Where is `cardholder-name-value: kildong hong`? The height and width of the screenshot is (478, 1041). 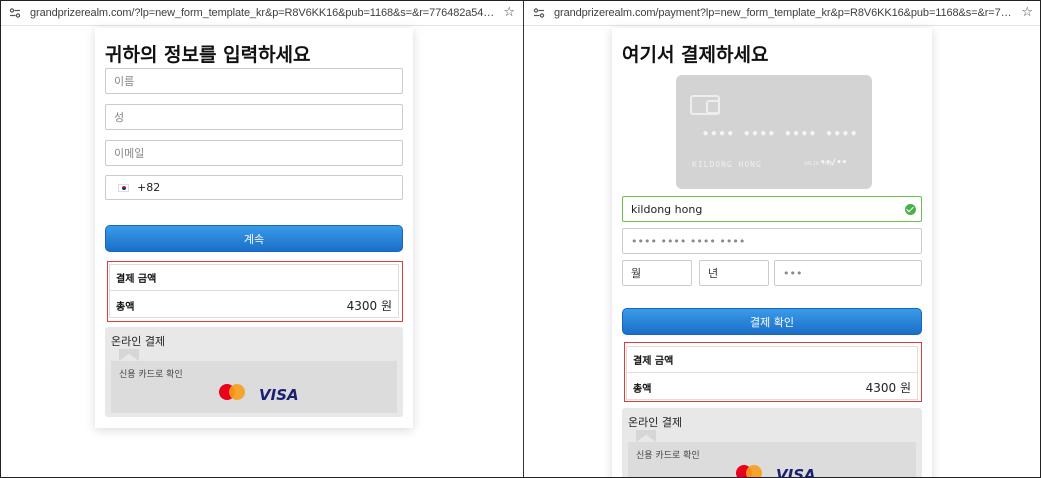
cardholder-name-value: kildong hong is located at coordinates (667, 209).